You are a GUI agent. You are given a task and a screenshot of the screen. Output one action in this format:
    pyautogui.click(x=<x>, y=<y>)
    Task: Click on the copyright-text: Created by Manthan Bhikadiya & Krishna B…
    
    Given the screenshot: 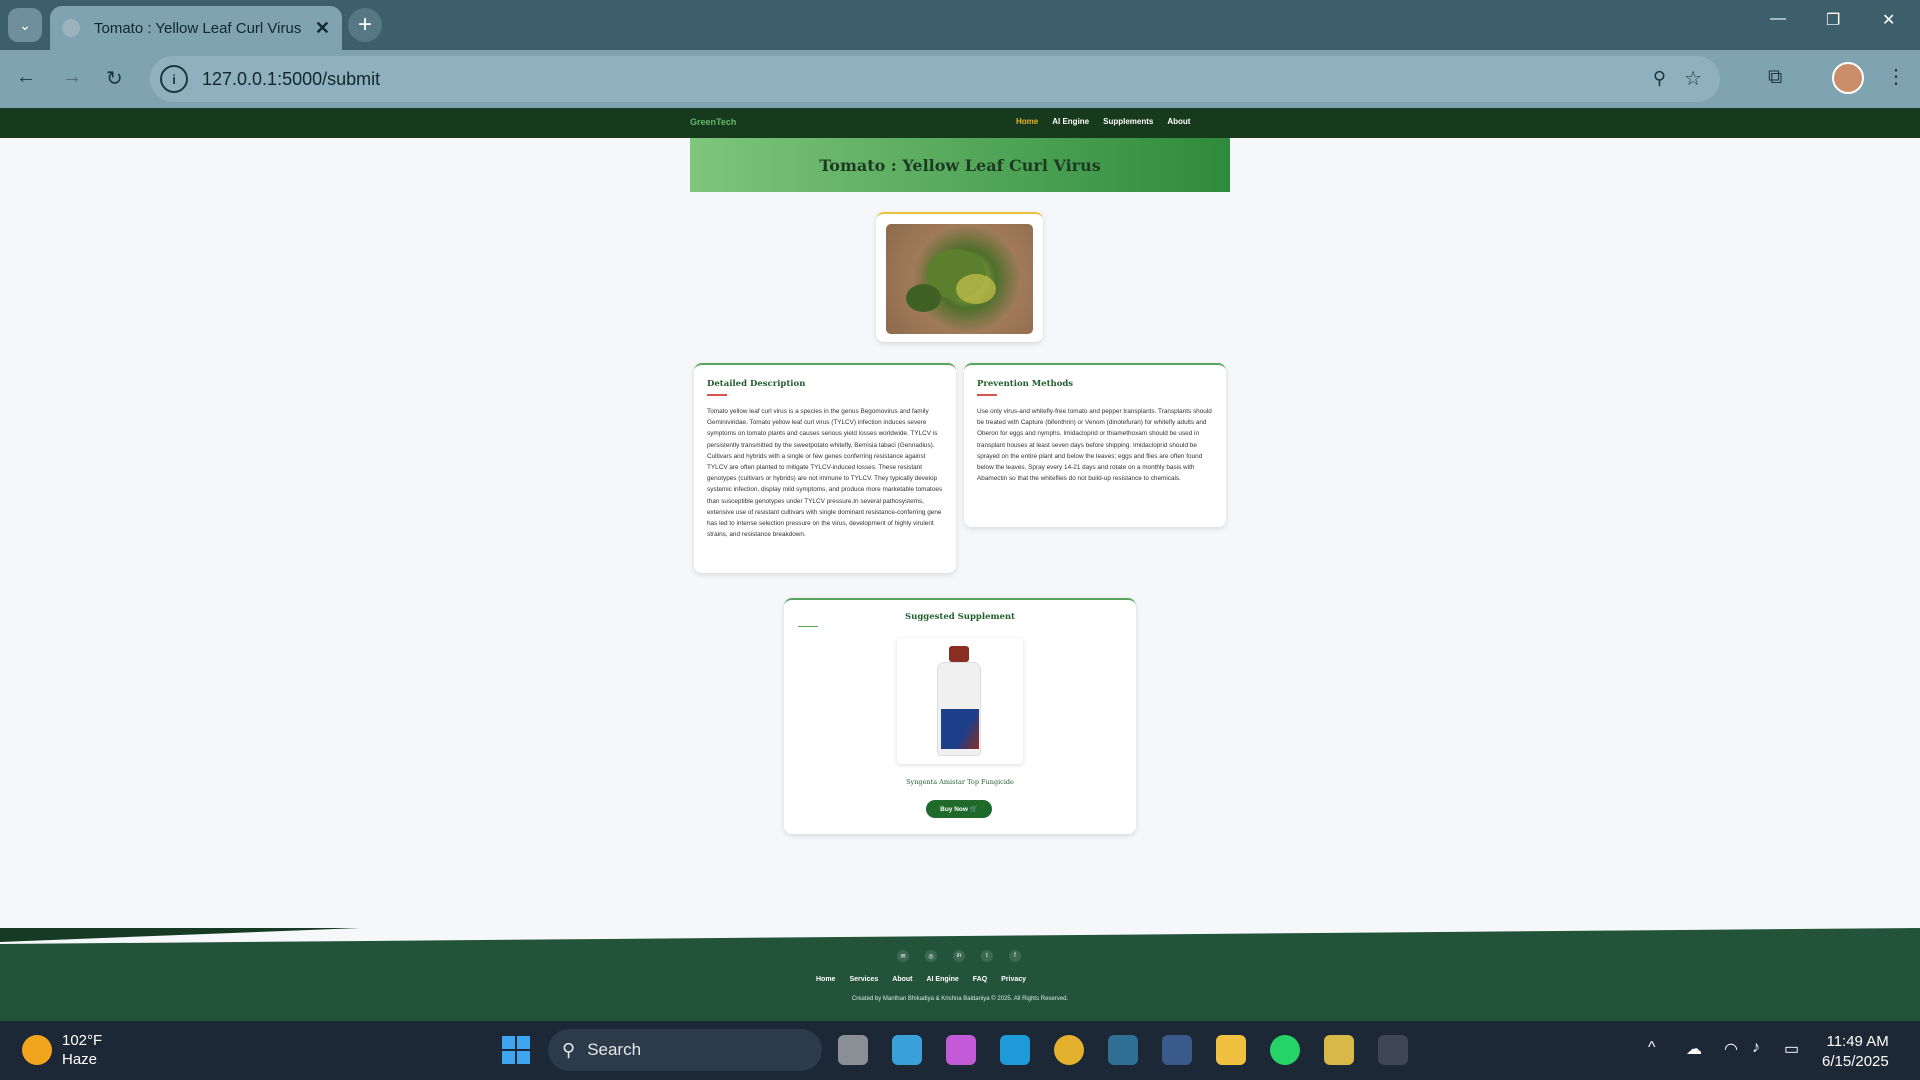 What is the action you would take?
    pyautogui.click(x=960, y=999)
    